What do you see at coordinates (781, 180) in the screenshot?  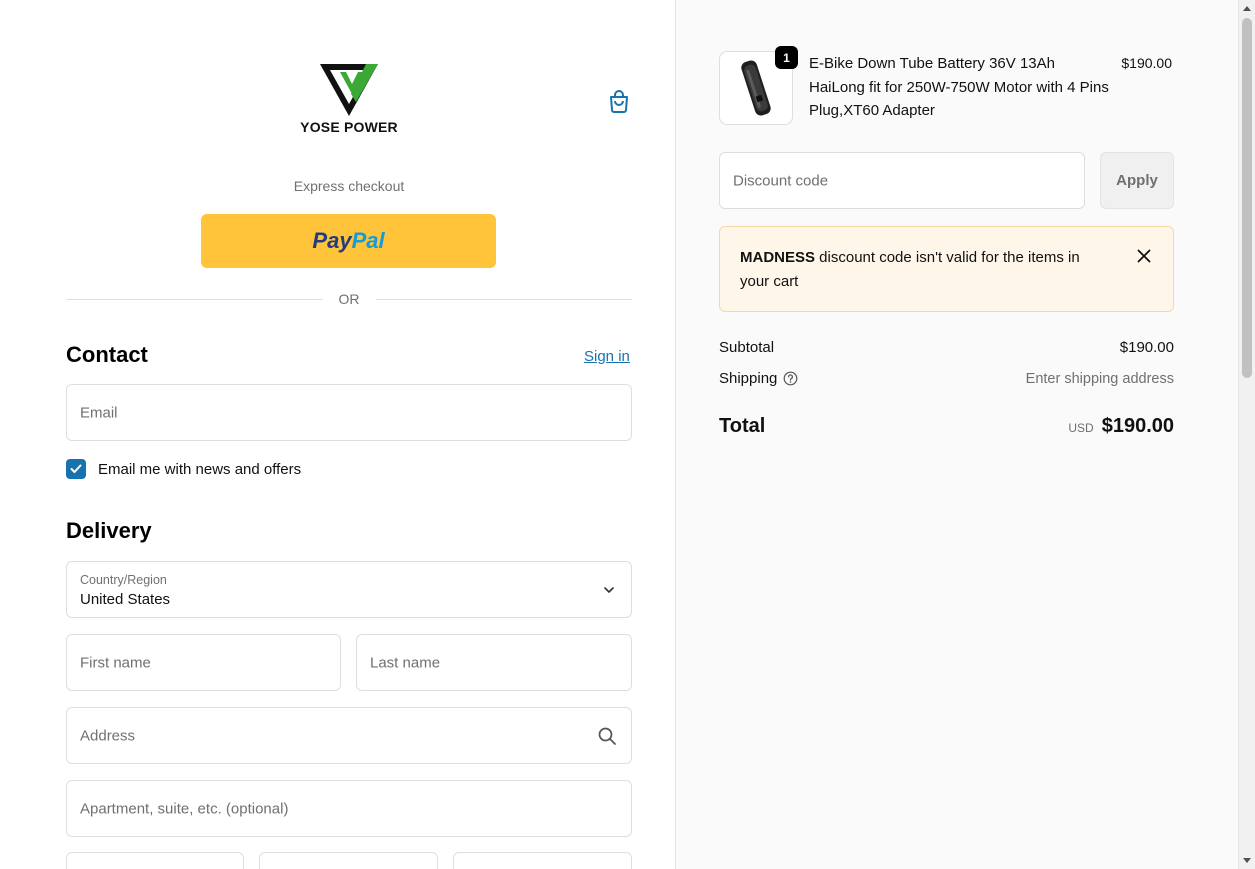 I see `discount-code-placeholder: Discount code` at bounding box center [781, 180].